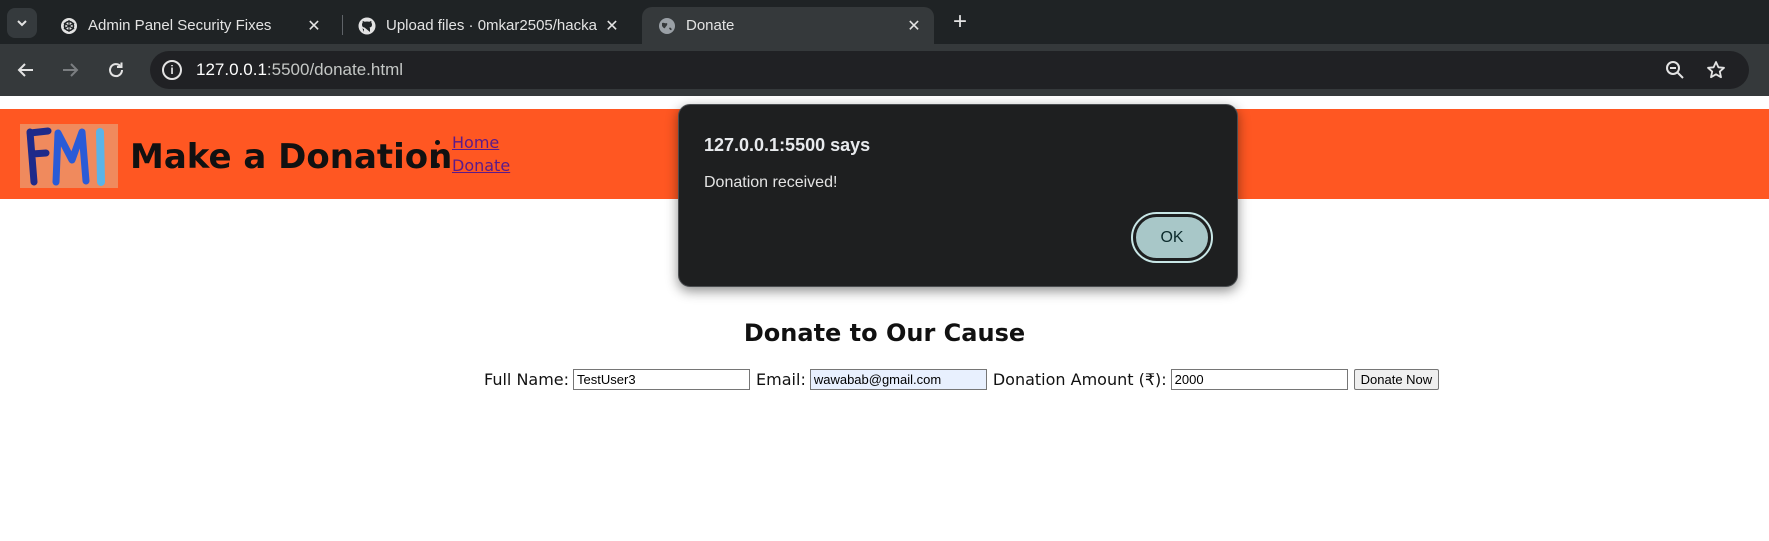 This screenshot has height=541, width=1769. Describe the element at coordinates (180, 25) in the screenshot. I see `tab-title: Admin Panel Security Fixes` at that location.